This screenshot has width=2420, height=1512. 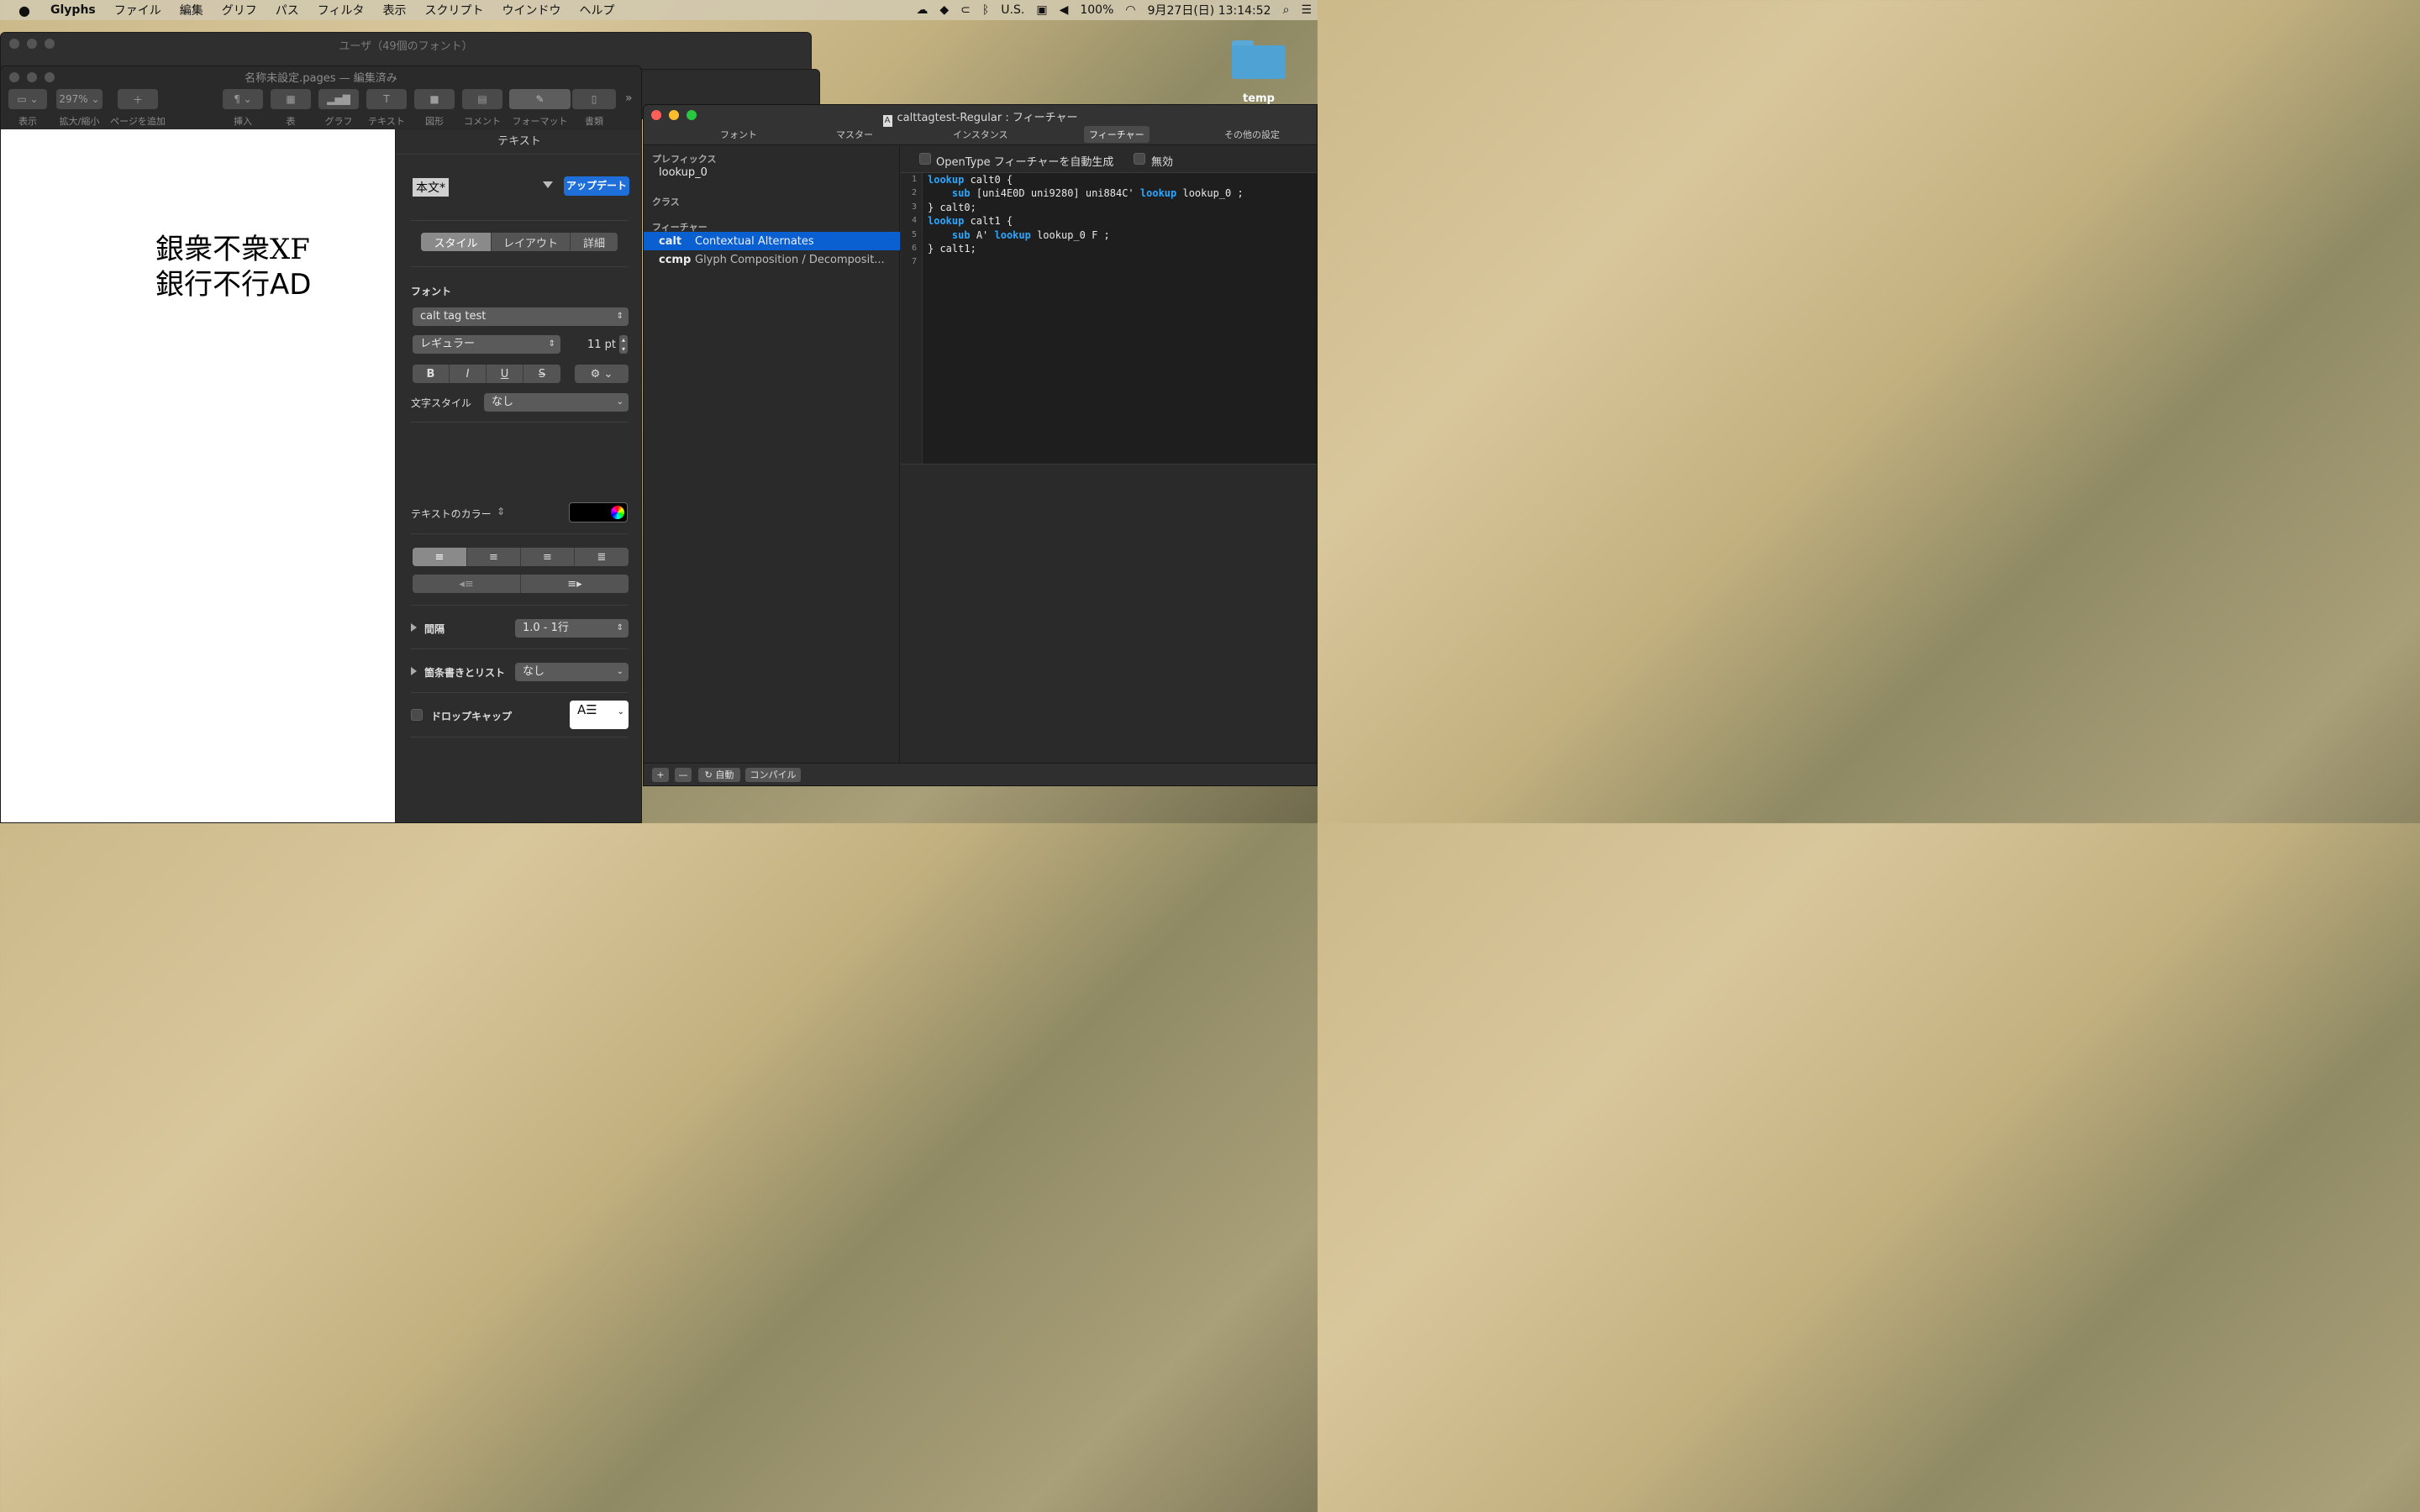 I want to click on align-center-icon: ≡, so click(x=494, y=557).